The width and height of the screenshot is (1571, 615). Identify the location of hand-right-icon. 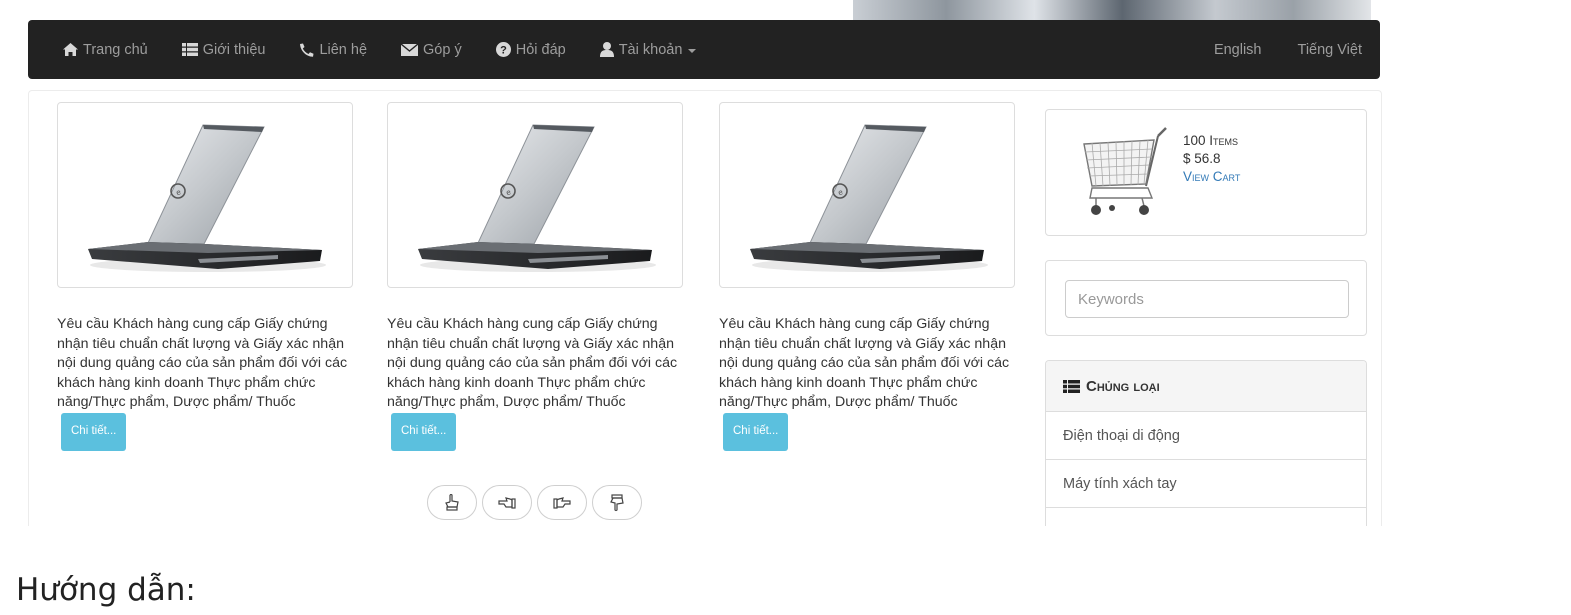
(562, 502).